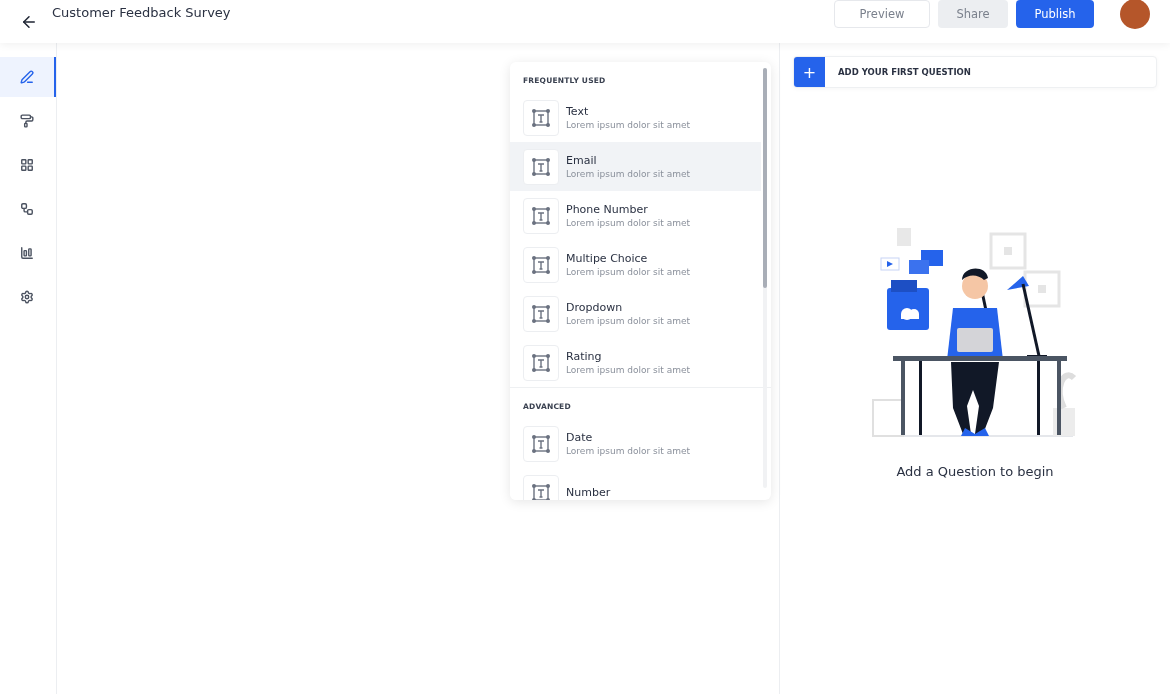 The image size is (1170, 694). What do you see at coordinates (27, 165) in the screenshot?
I see `blocks-icon` at bounding box center [27, 165].